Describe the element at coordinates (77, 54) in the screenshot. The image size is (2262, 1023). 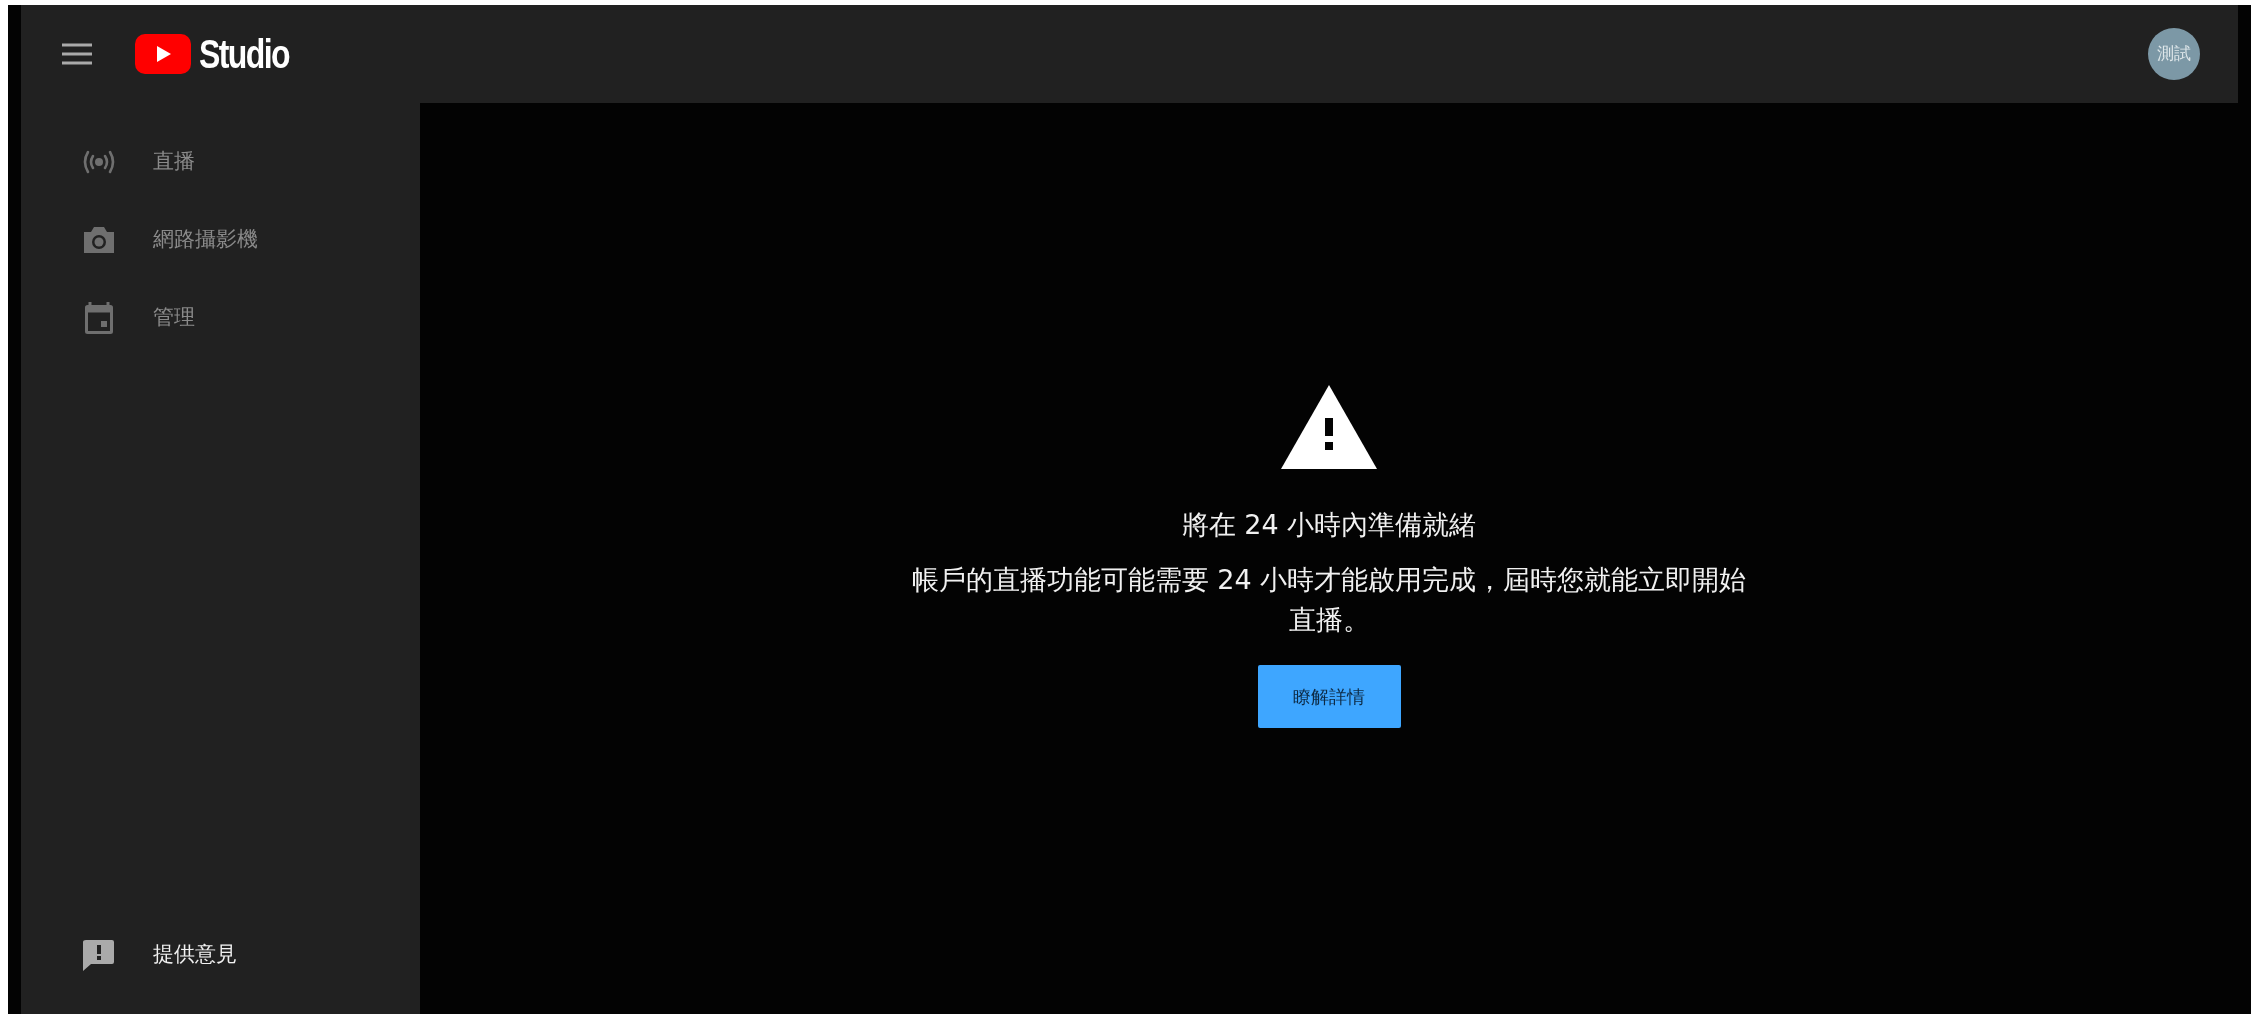
I see `menu-icon` at that location.